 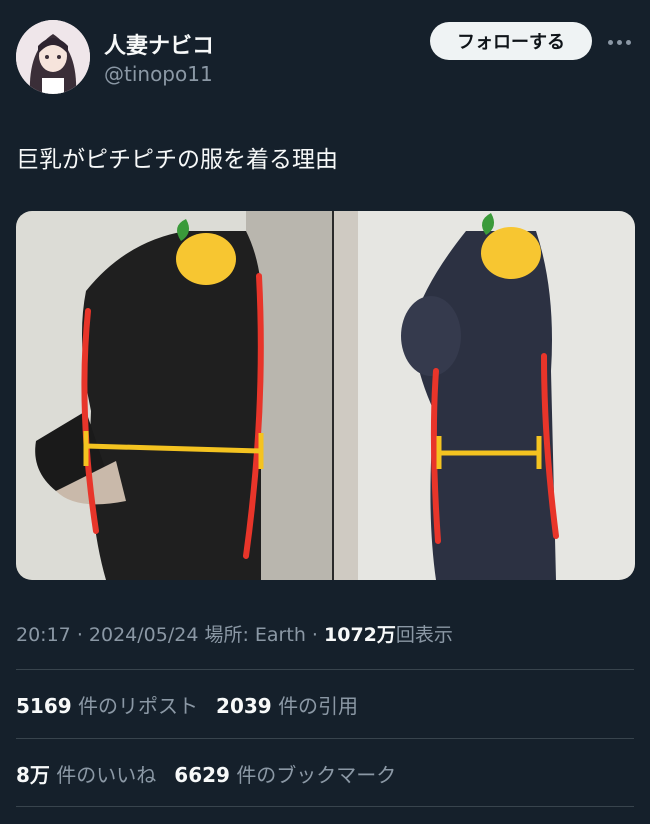 What do you see at coordinates (144, 635) in the screenshot?
I see `tweet-date: 2024/05/24` at bounding box center [144, 635].